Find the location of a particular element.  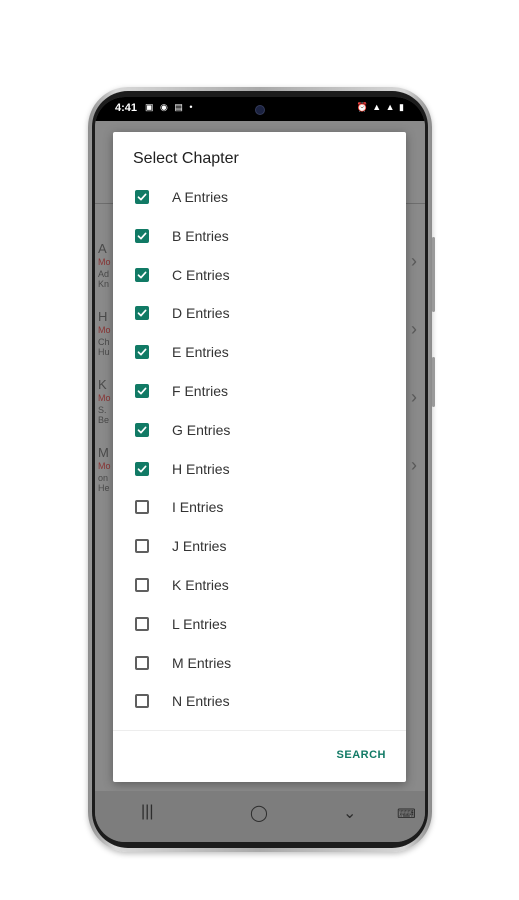

chapter-option-label: A Entries is located at coordinates (200, 197).